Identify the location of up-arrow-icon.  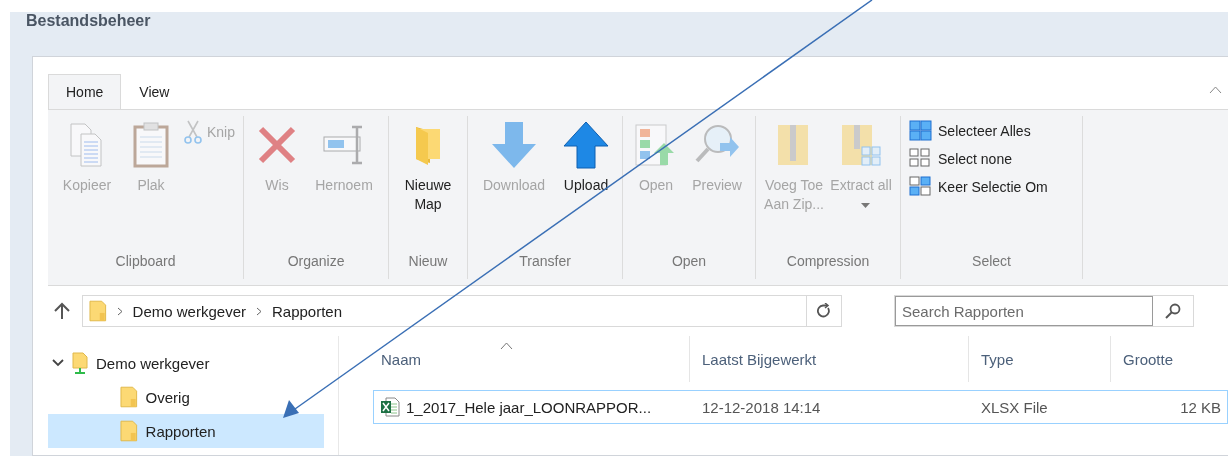
(62, 311).